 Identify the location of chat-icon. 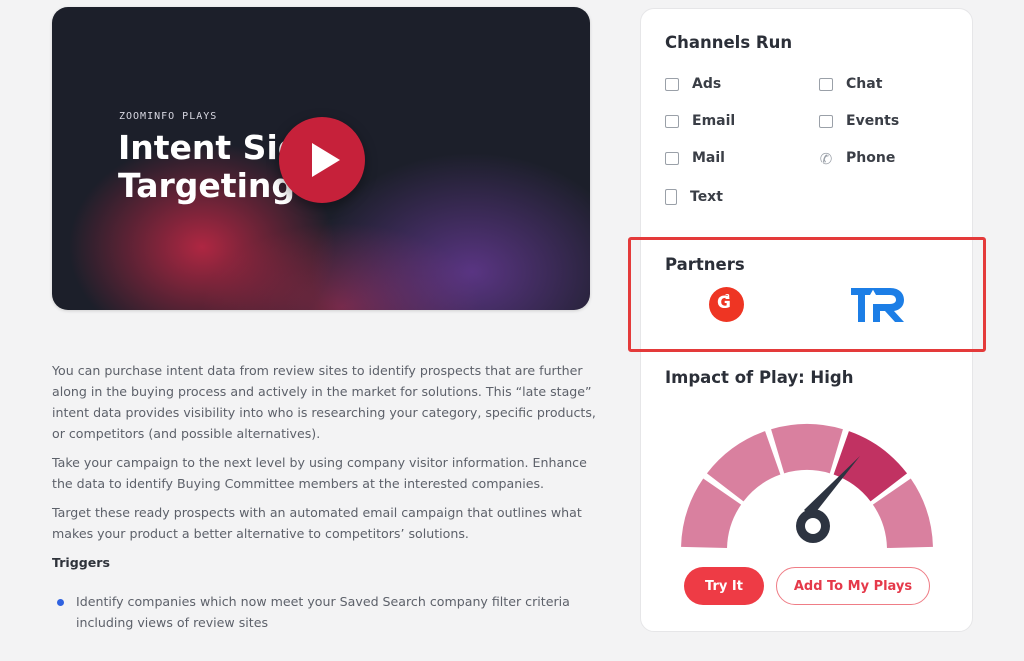
(826, 84).